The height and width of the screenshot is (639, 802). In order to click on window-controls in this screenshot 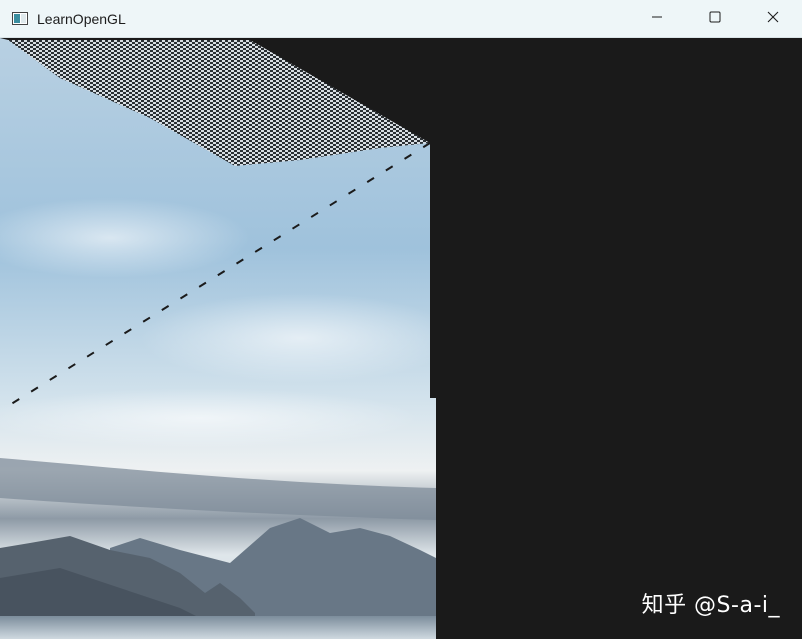, I will do `click(715, 19)`.